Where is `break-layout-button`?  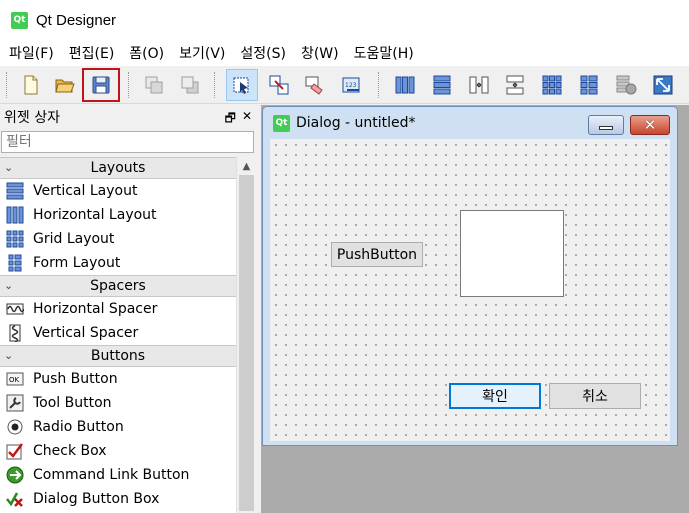 break-layout-button is located at coordinates (626, 85).